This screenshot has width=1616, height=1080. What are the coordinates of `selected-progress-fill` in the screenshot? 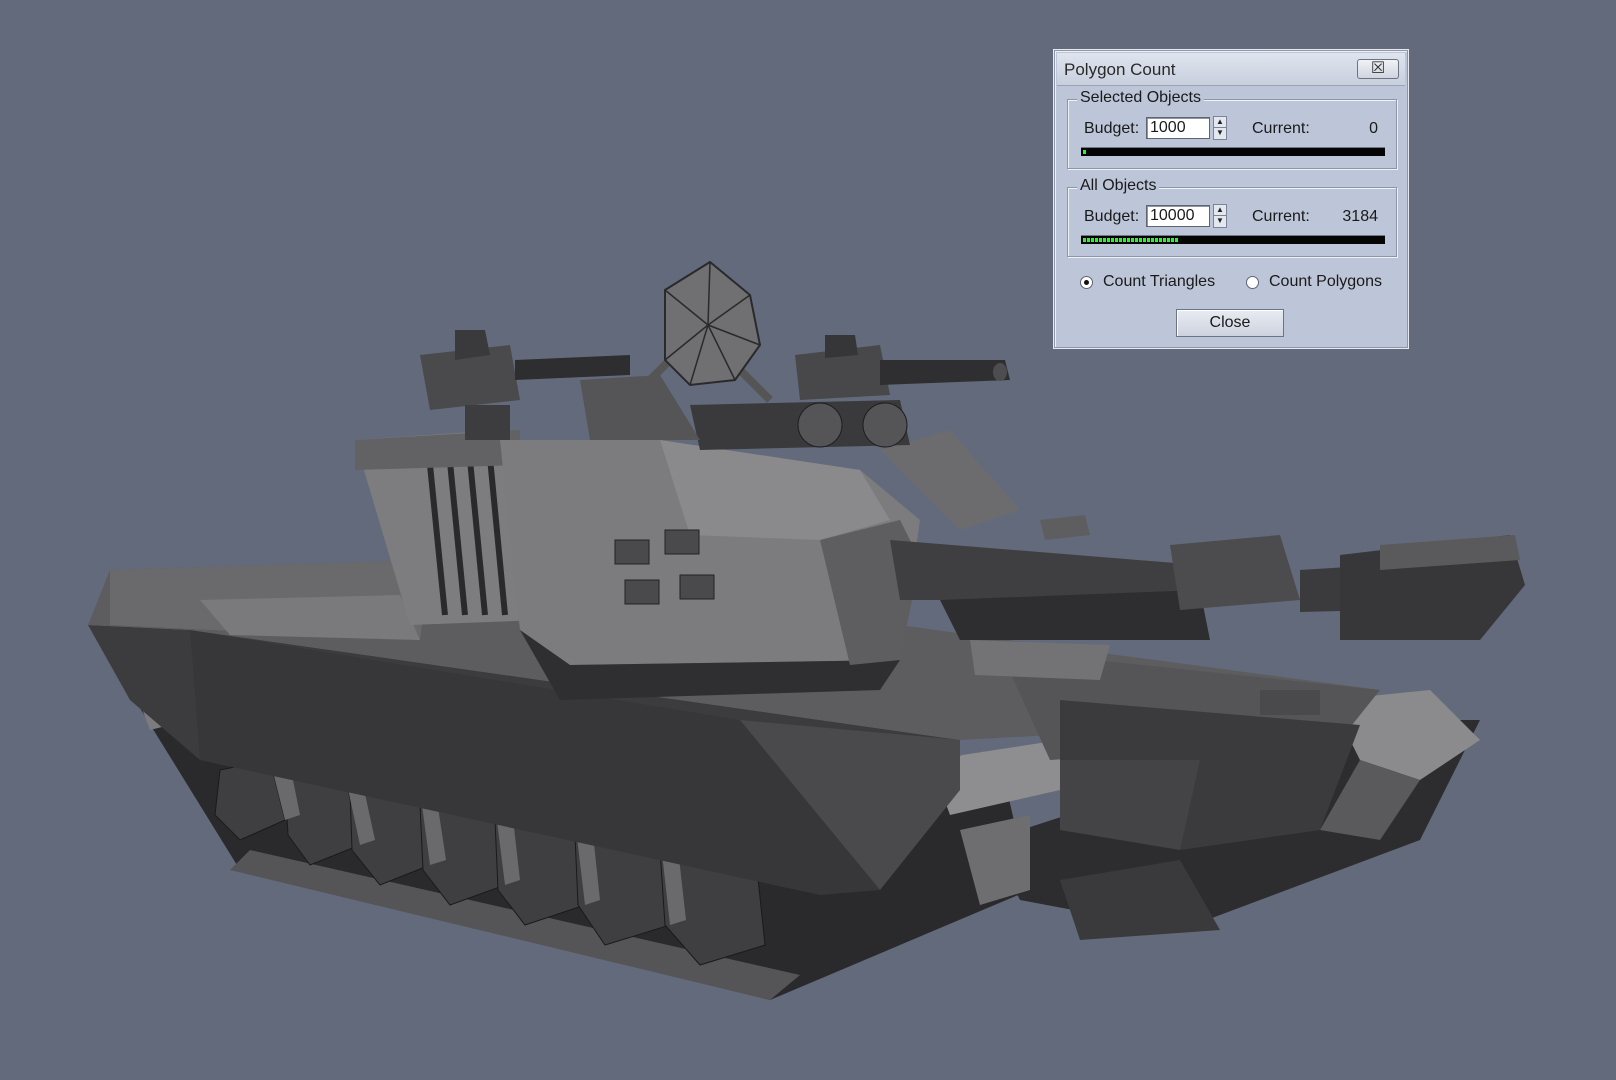 It's located at (1085, 152).